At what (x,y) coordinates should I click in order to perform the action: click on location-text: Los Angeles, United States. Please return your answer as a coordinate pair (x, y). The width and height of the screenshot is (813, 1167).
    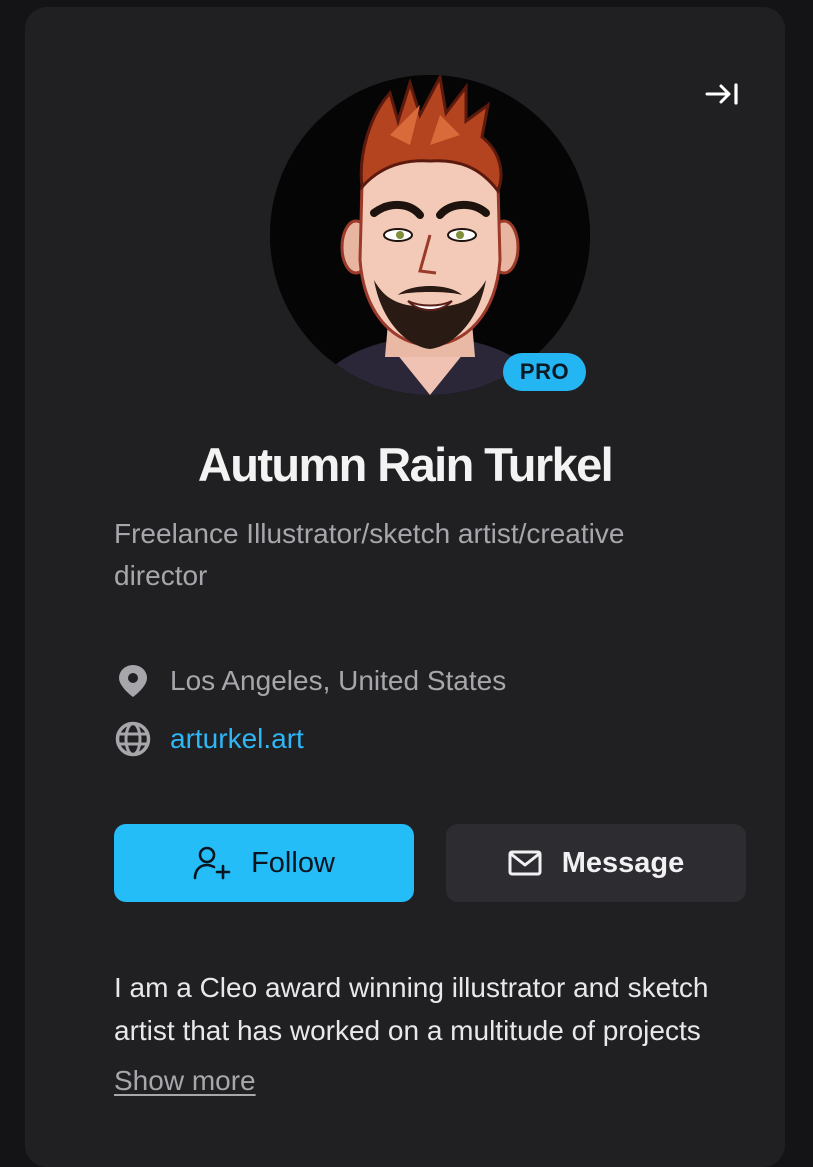
    Looking at the image, I should click on (338, 680).